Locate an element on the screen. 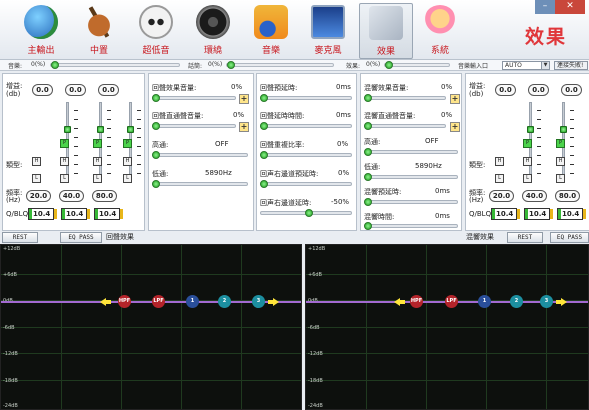  chevron-down-icon: ▼ is located at coordinates (545, 65).